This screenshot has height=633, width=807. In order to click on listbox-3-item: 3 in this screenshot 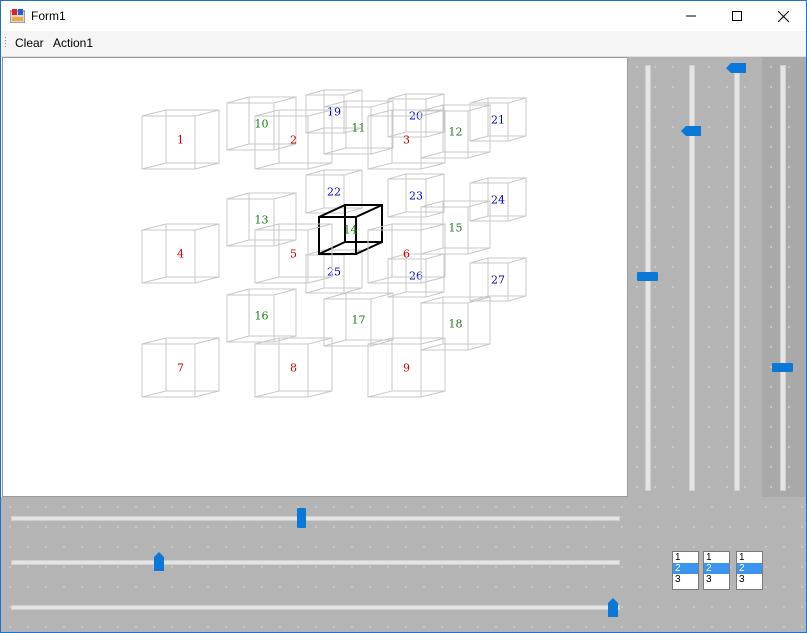, I will do `click(749, 579)`.